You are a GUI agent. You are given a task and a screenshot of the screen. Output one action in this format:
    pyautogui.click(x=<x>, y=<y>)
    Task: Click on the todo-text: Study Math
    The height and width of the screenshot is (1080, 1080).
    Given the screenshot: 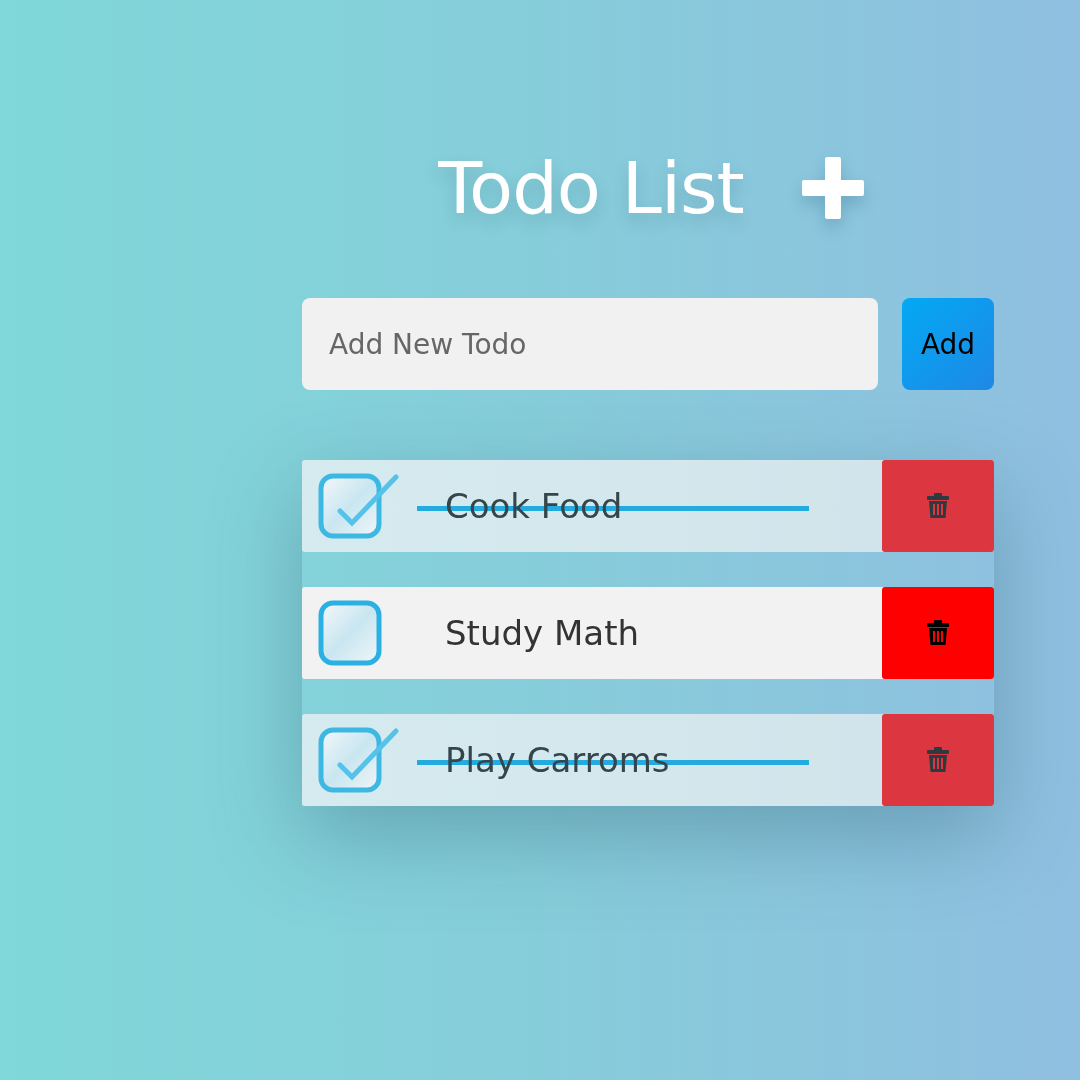 What is the action you would take?
    pyautogui.click(x=542, y=633)
    